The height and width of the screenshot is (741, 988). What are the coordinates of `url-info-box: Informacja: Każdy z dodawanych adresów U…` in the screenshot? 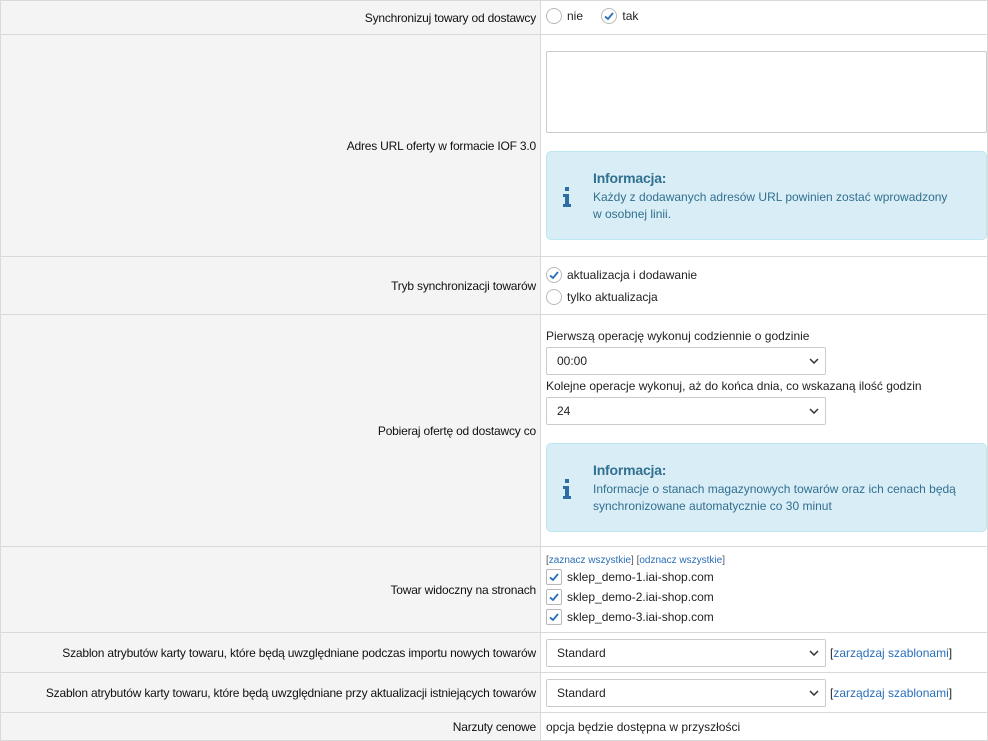 It's located at (766, 195).